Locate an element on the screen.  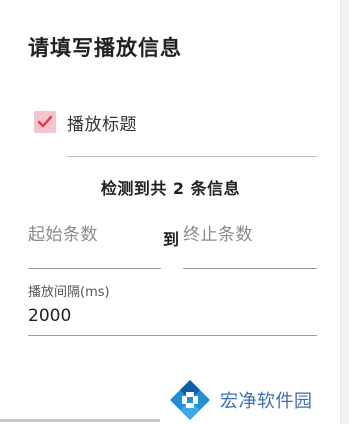
play-title-checkbox is located at coordinates (45, 122).